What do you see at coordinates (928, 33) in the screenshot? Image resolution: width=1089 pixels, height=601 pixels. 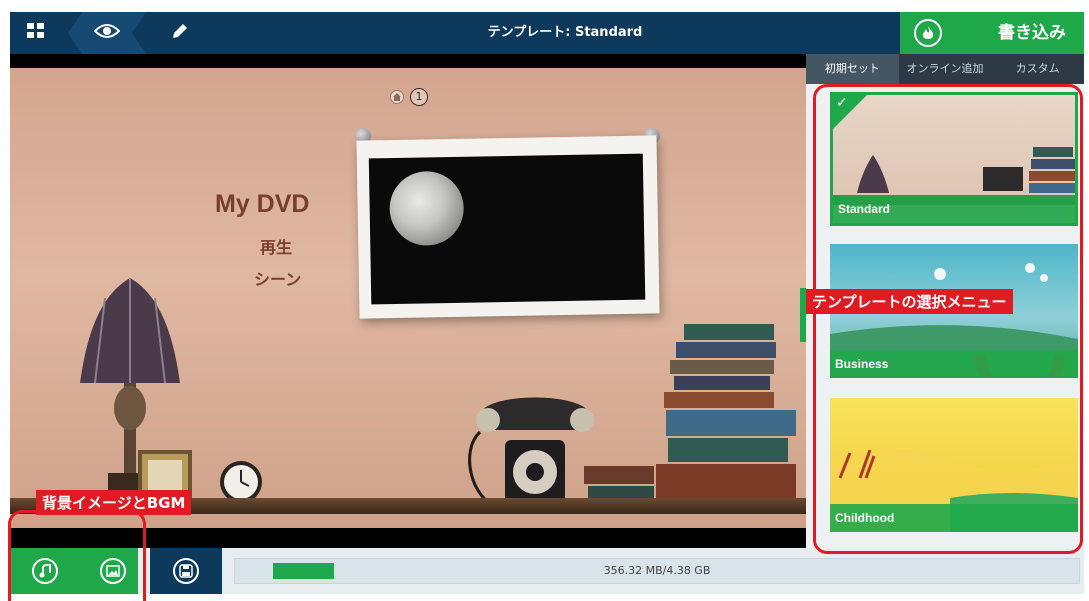 I see `flame-icon` at bounding box center [928, 33].